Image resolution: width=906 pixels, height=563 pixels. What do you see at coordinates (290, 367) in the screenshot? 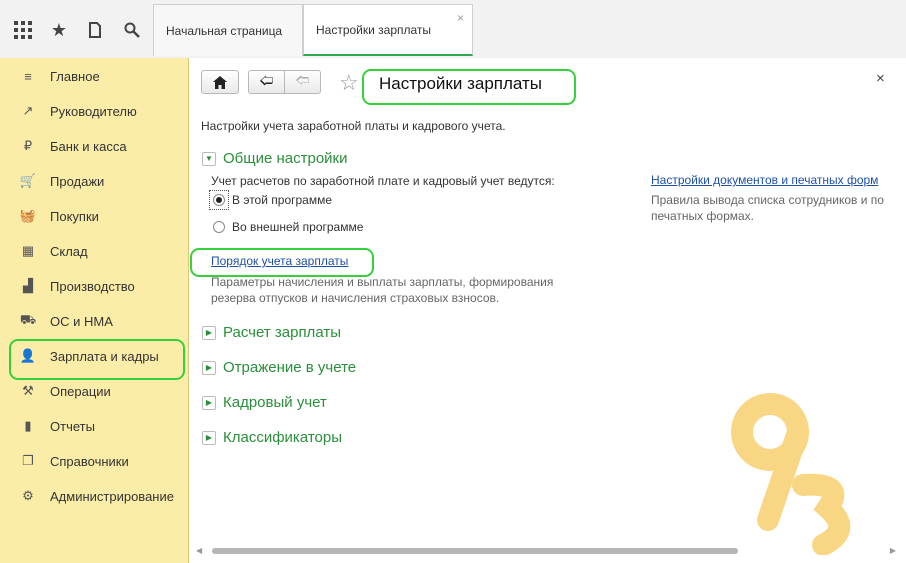
I see `group-label: Отражение в учете` at bounding box center [290, 367].